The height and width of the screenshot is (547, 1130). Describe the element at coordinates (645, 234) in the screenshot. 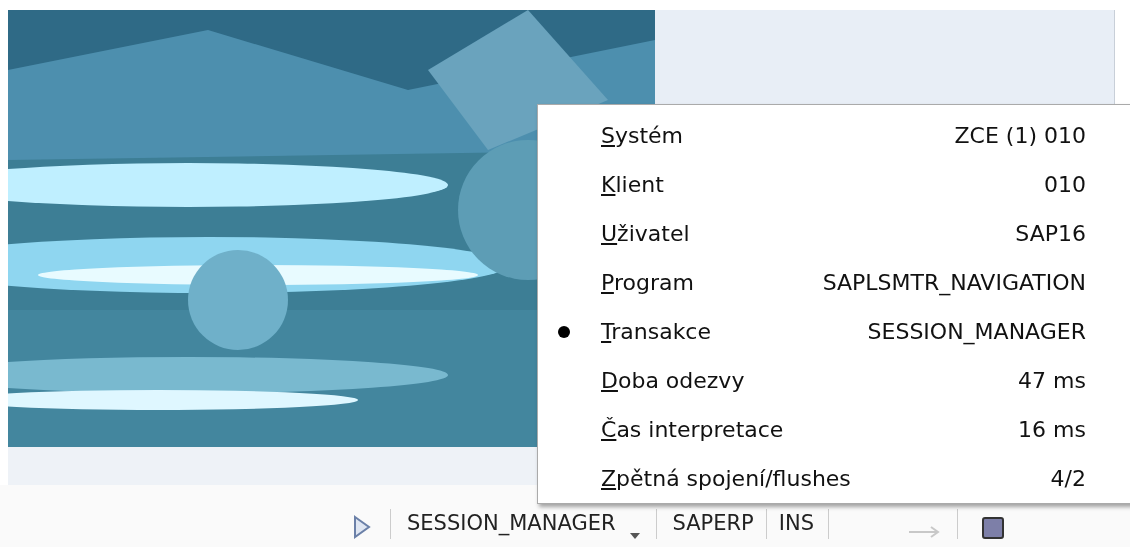

I see `menu-item-label: Uživatel` at that location.